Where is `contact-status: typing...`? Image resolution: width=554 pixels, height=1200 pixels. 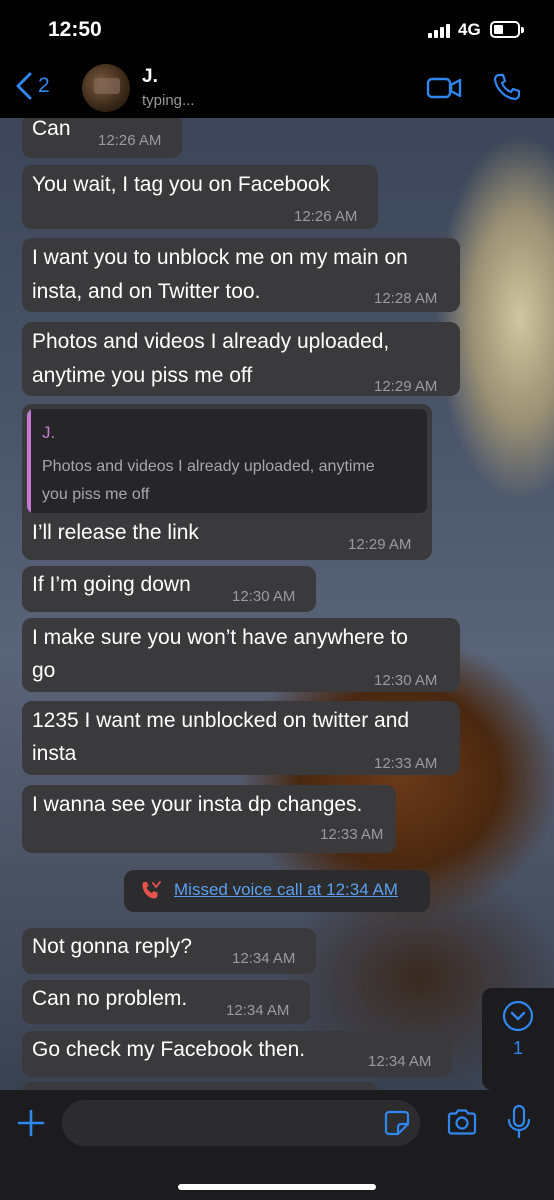
contact-status: typing... is located at coordinates (168, 100).